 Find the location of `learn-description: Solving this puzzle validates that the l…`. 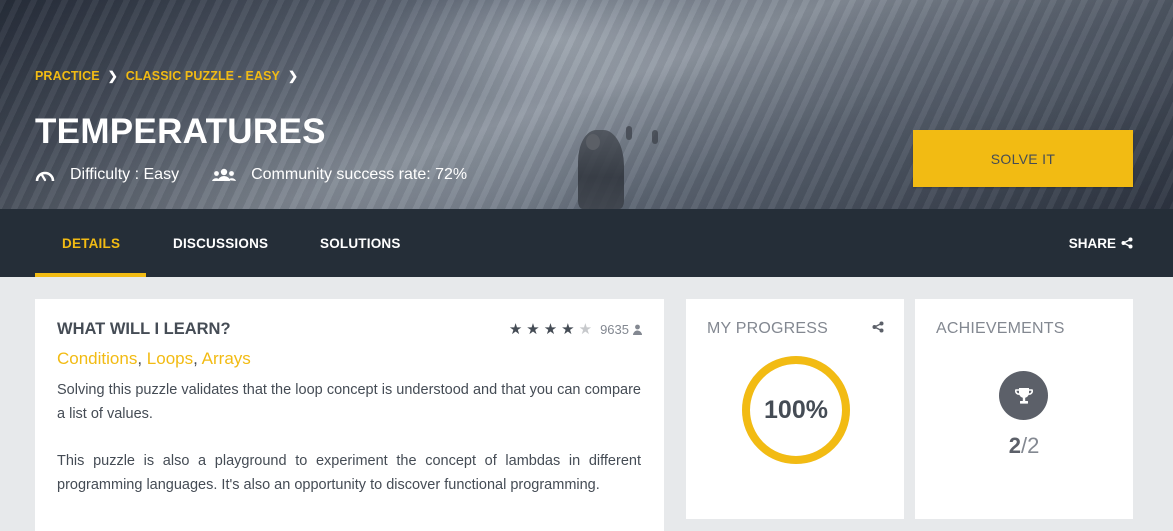

learn-description: Solving this puzzle validates that the l… is located at coordinates (349, 402).